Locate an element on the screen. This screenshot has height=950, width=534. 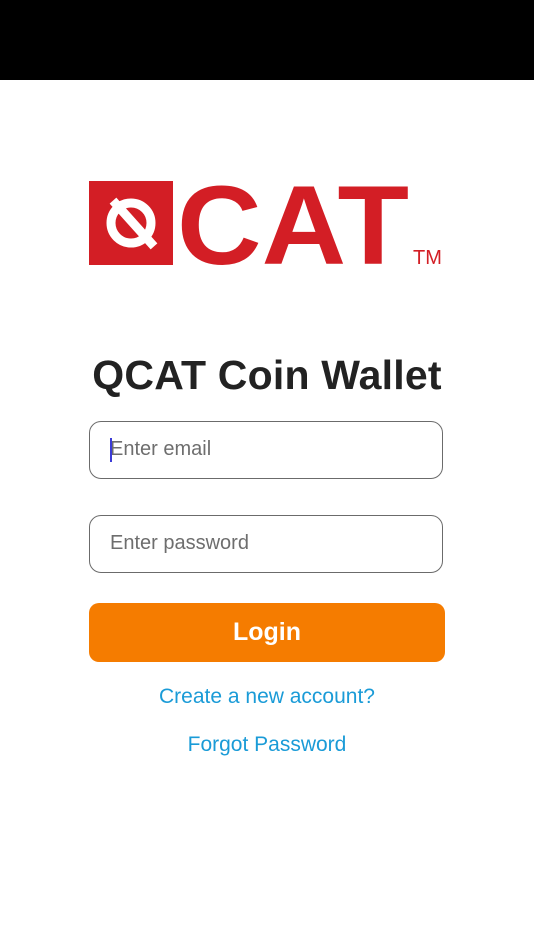
email-input is located at coordinates (269, 449).